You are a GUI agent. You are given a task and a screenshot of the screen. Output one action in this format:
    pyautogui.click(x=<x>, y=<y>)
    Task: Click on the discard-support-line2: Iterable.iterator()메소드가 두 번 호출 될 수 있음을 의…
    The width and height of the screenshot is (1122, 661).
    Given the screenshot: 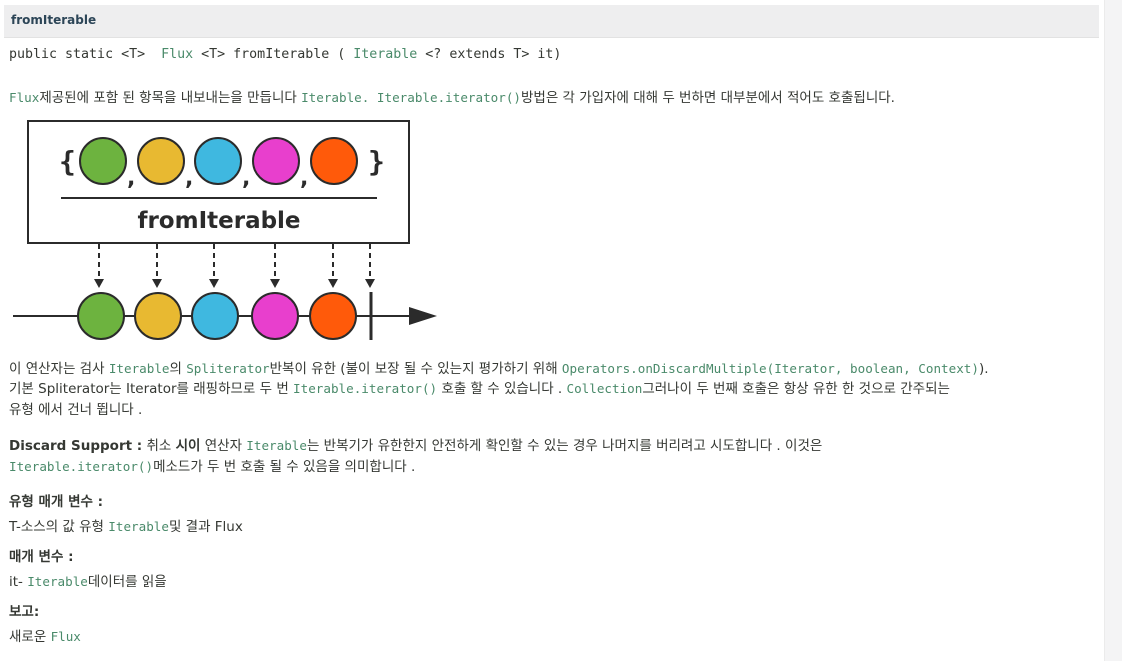 What is the action you would take?
    pyautogui.click(x=212, y=465)
    